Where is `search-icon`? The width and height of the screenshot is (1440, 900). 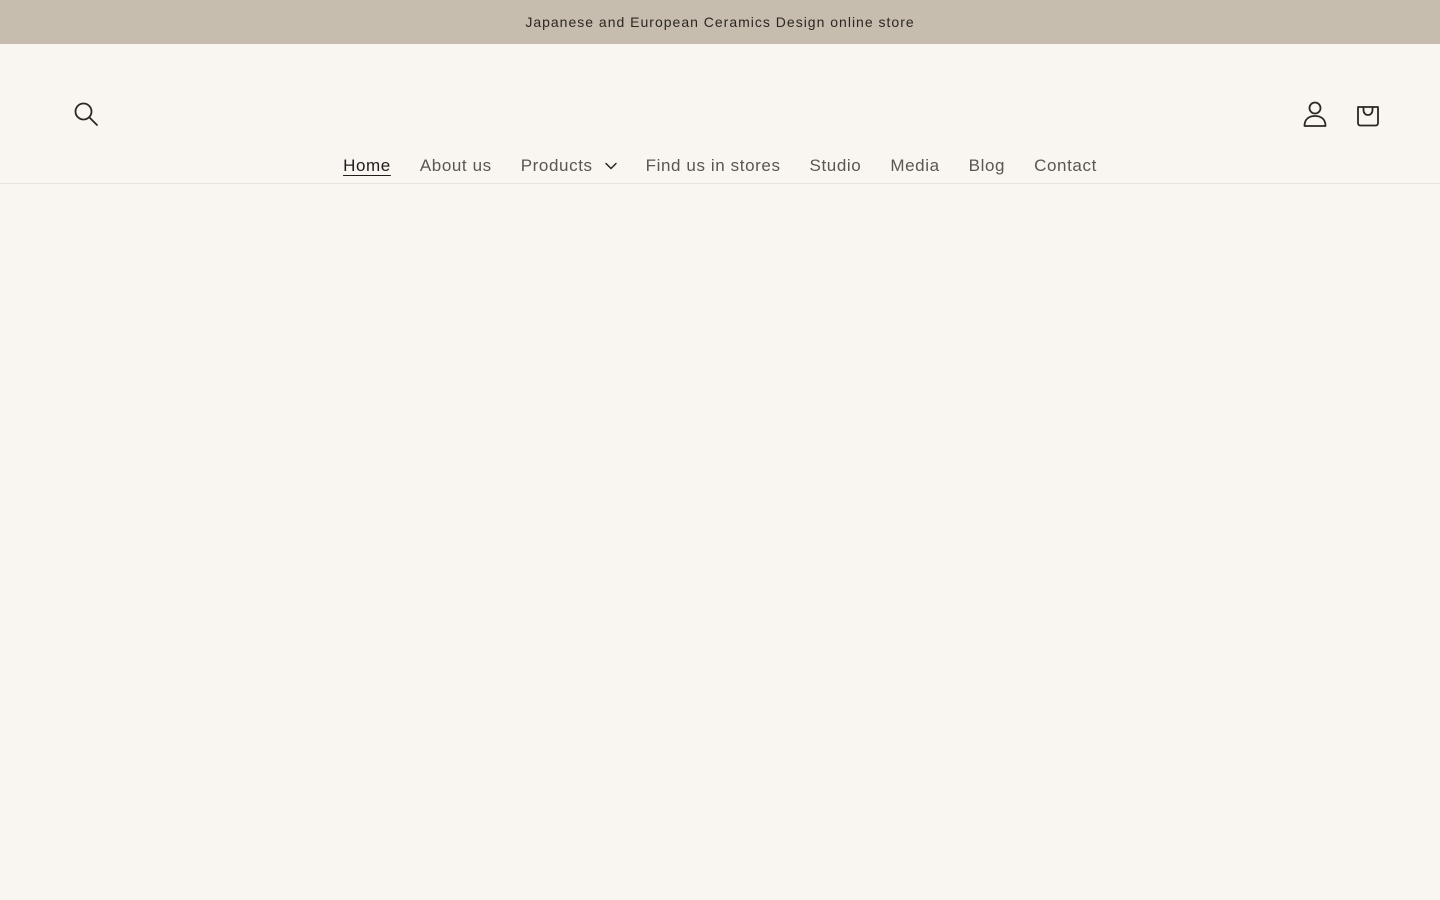 search-icon is located at coordinates (86, 114).